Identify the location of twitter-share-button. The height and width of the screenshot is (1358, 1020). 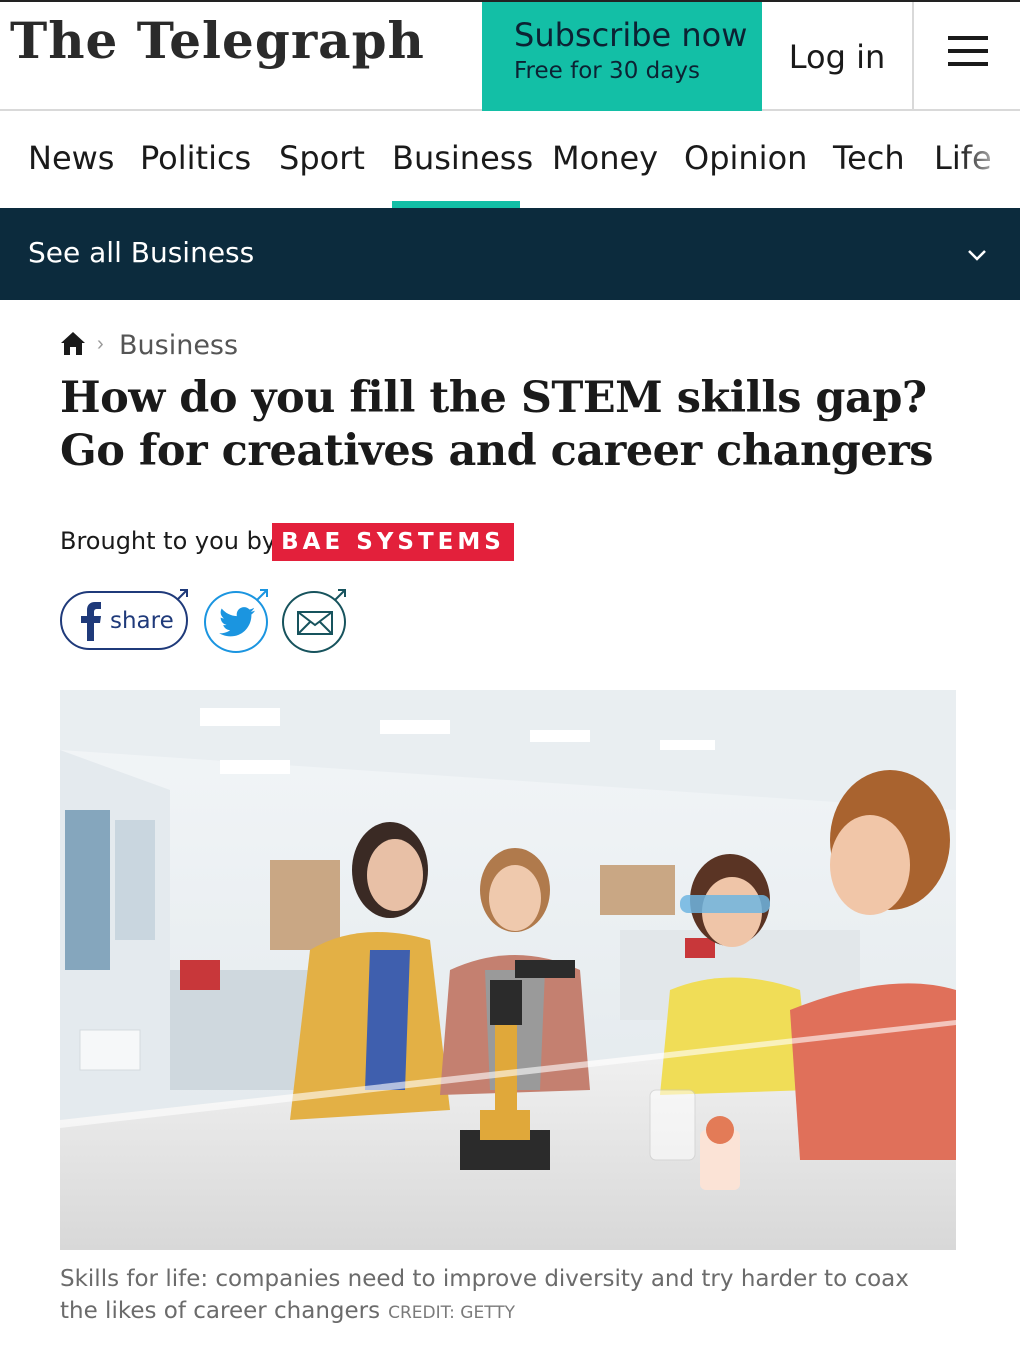
(236, 621).